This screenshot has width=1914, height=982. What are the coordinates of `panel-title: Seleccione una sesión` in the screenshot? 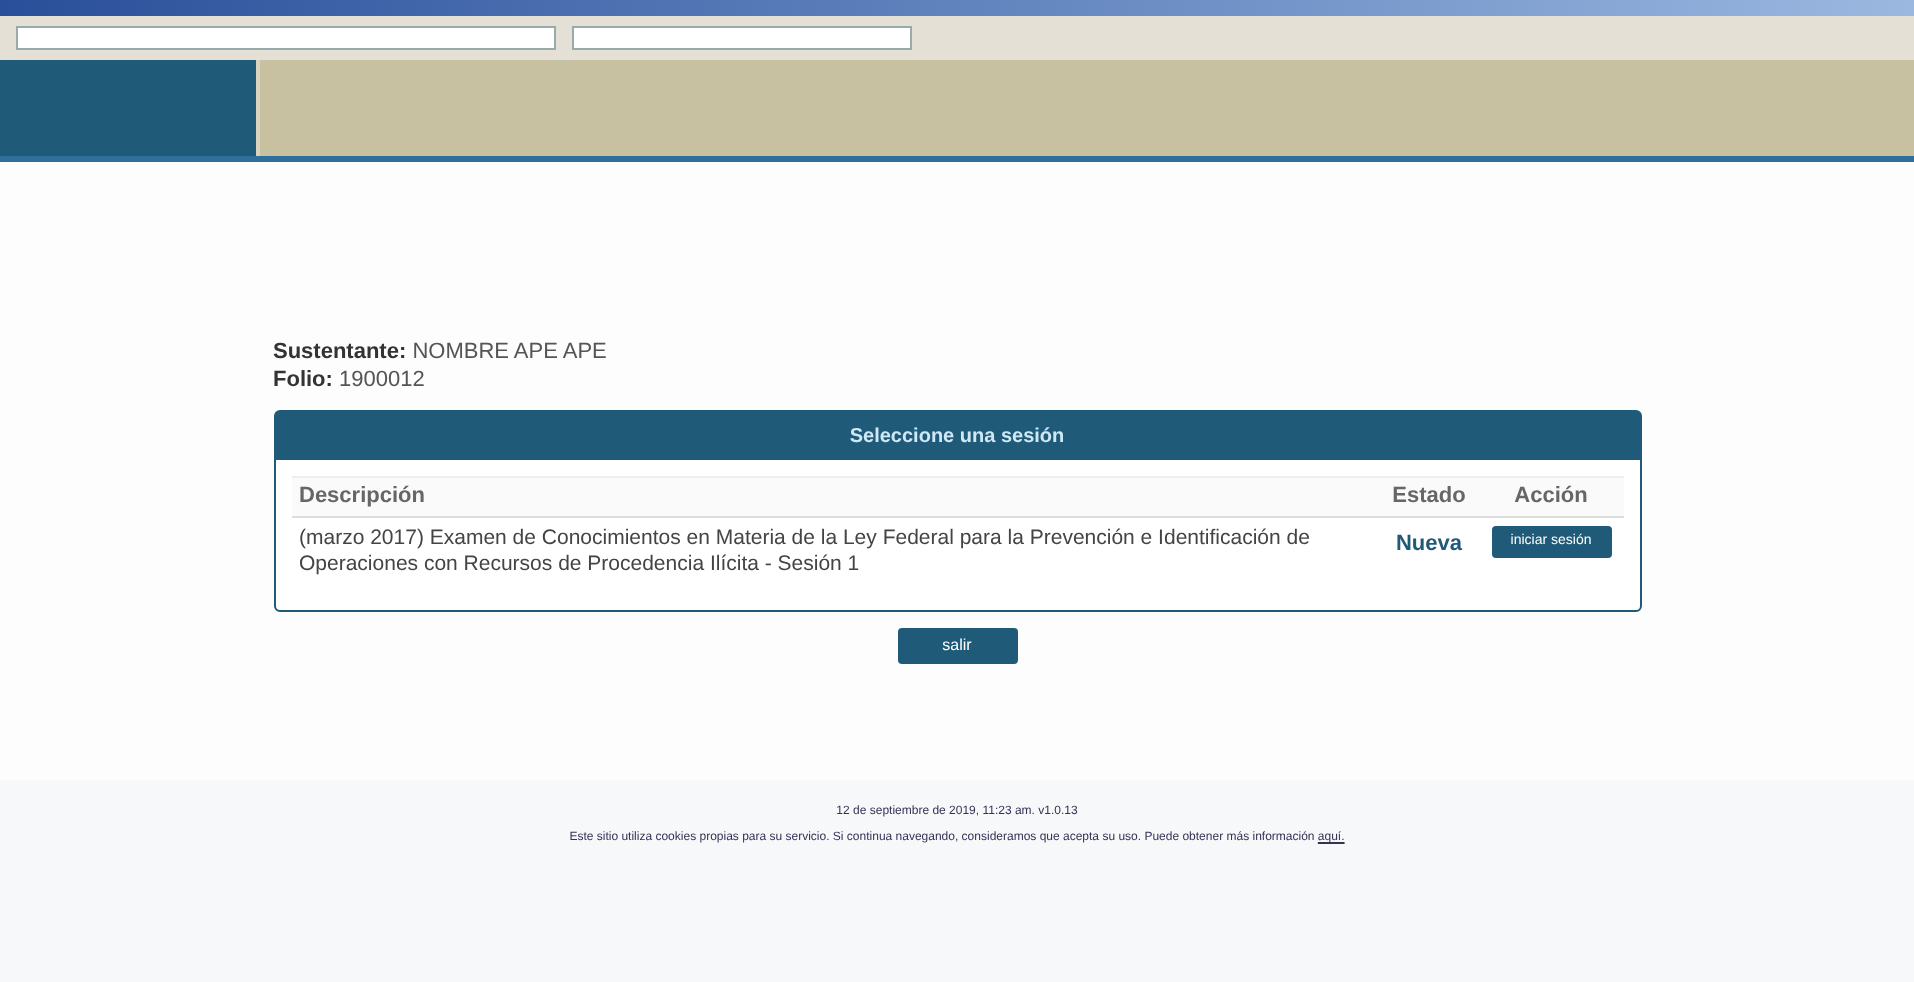 It's located at (957, 436).